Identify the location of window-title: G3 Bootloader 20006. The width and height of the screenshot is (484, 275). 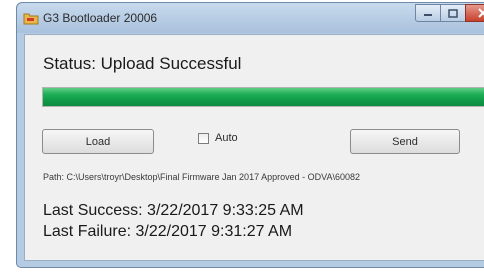
(100, 18).